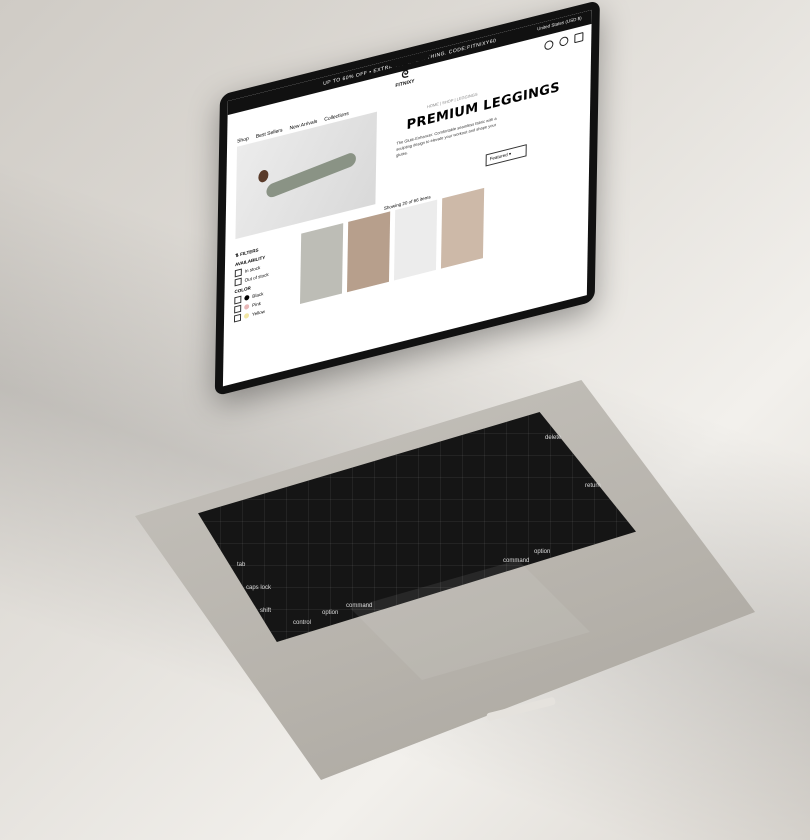 Image resolution: width=810 pixels, height=840 pixels. What do you see at coordinates (330, 613) in the screenshot?
I see `key-option-left: option` at bounding box center [330, 613].